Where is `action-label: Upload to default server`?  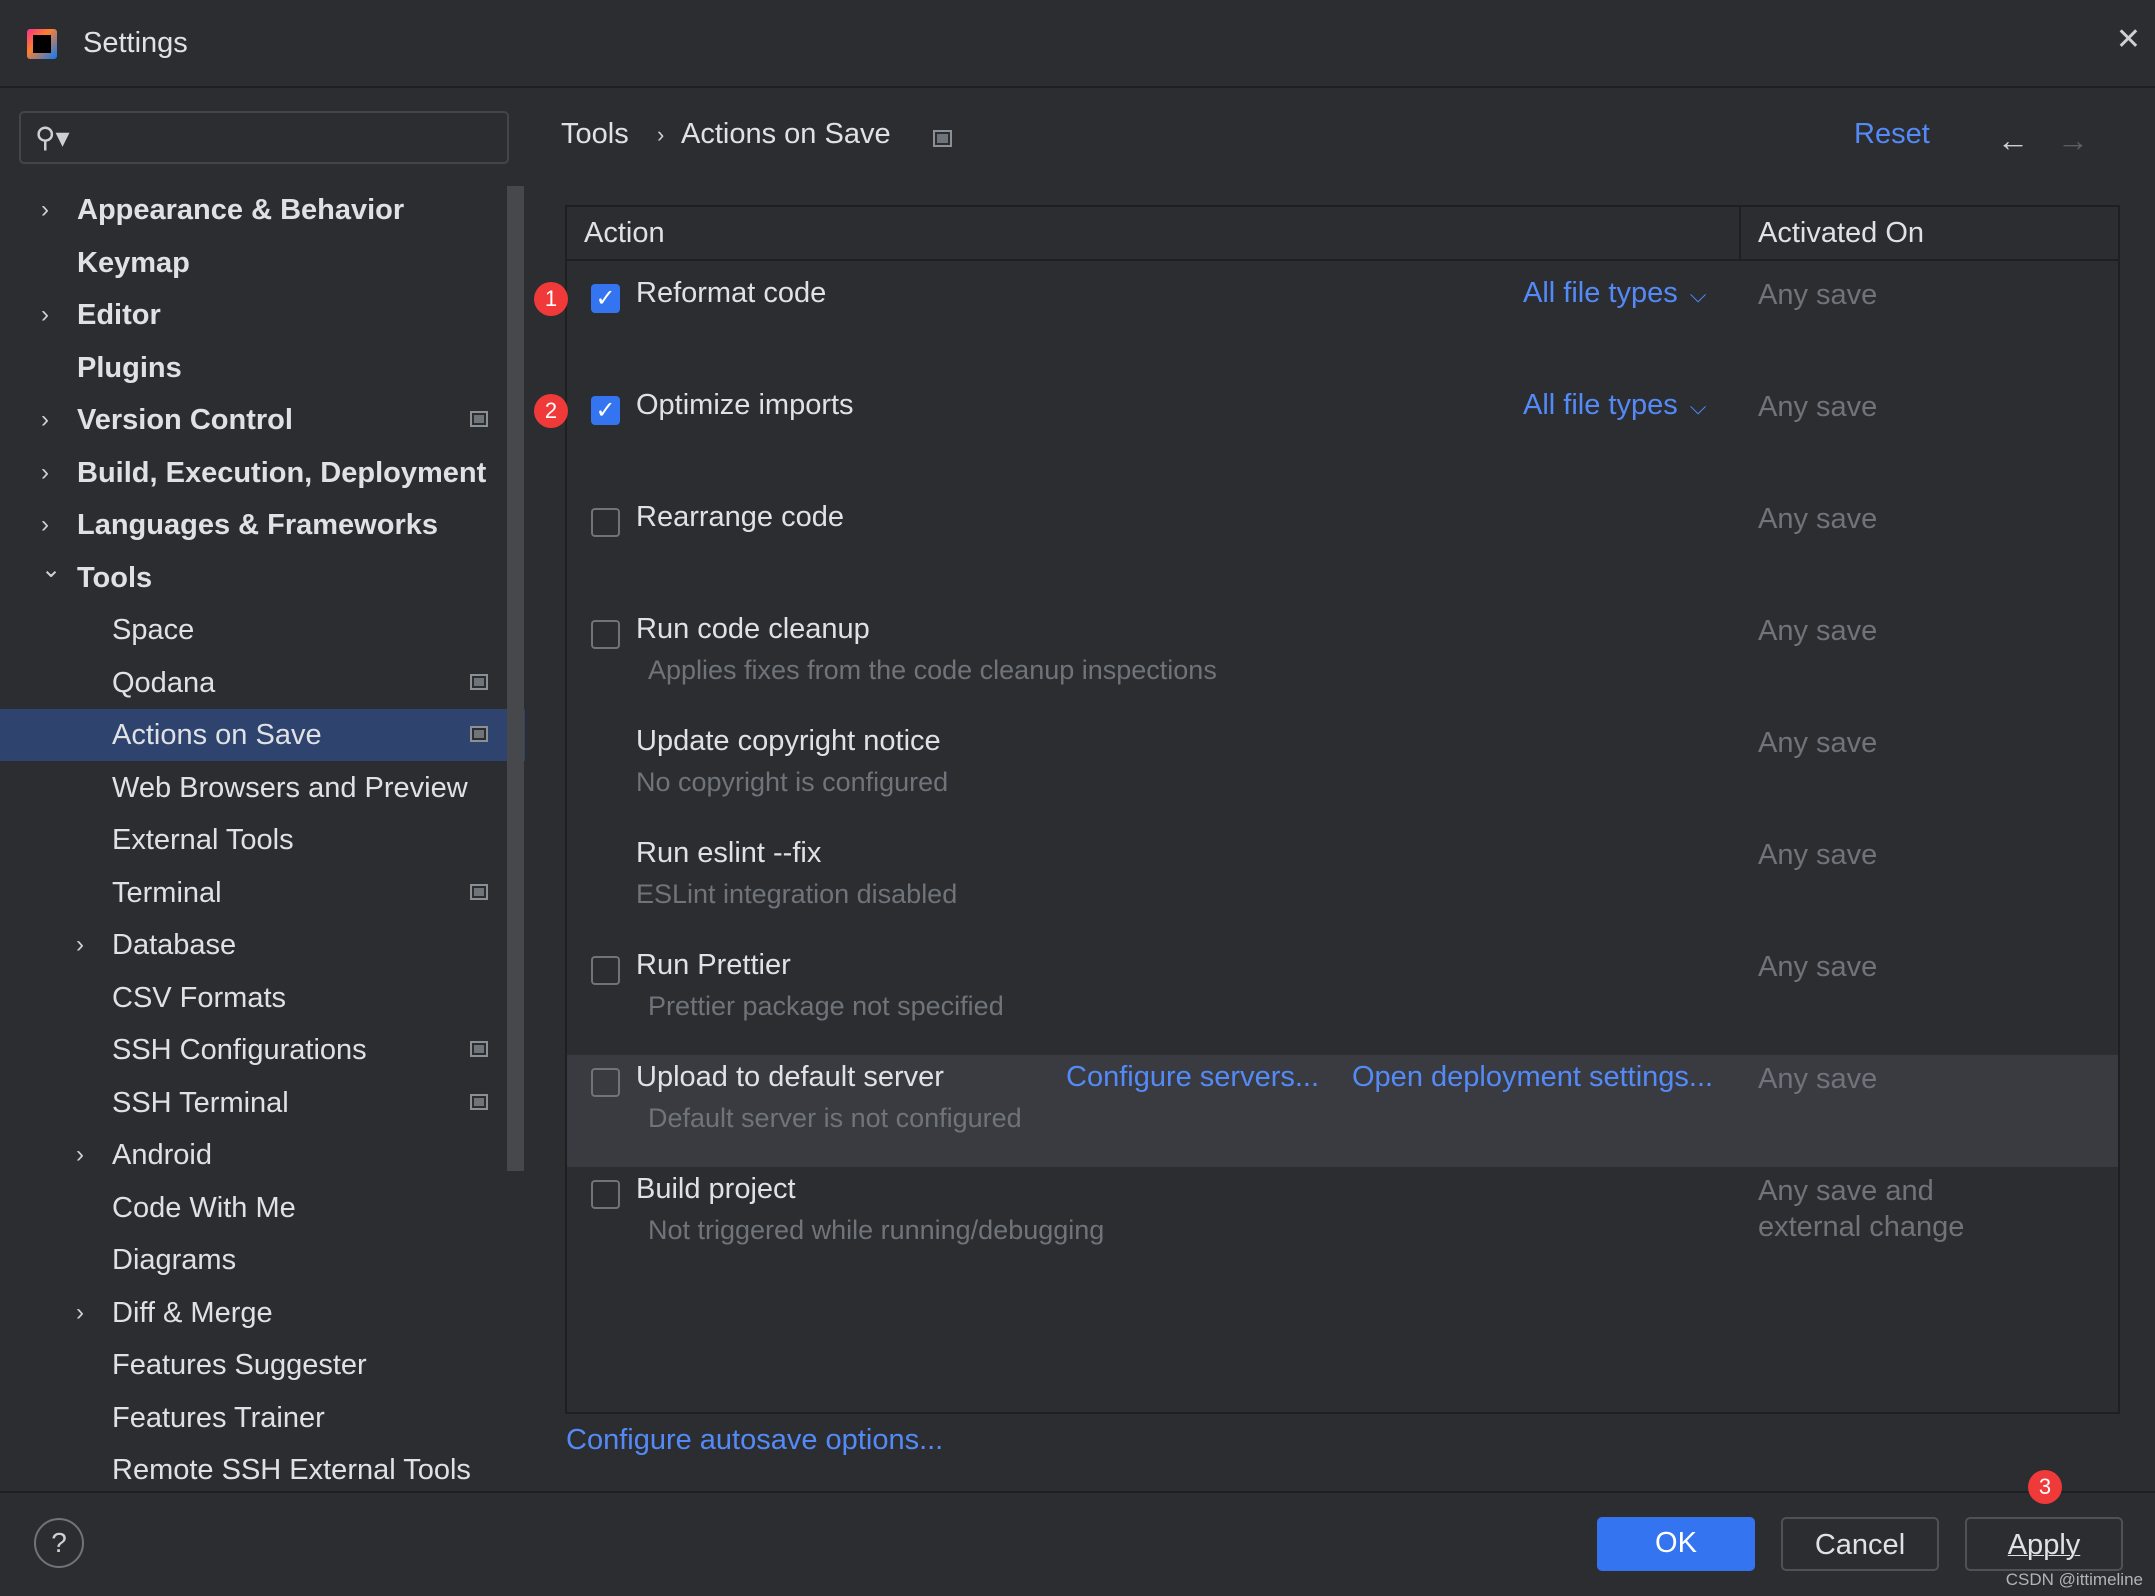
action-label: Upload to default server is located at coordinates (790, 1077).